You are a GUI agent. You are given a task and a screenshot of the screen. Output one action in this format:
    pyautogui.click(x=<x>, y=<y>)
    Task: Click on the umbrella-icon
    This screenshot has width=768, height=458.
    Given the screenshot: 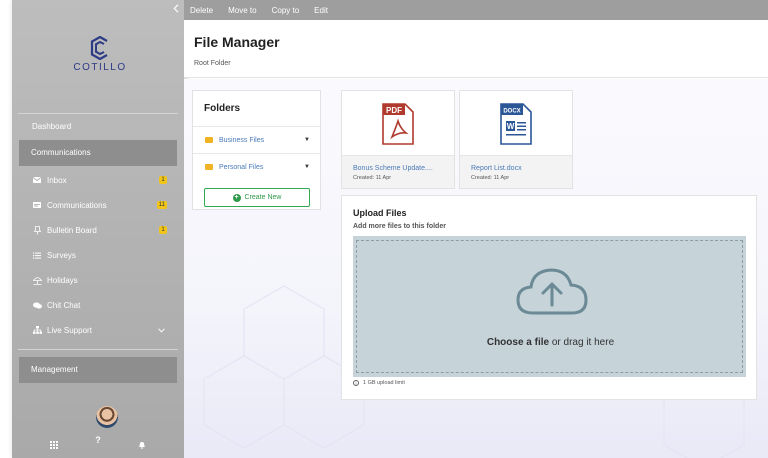 What is the action you would take?
    pyautogui.click(x=37, y=280)
    